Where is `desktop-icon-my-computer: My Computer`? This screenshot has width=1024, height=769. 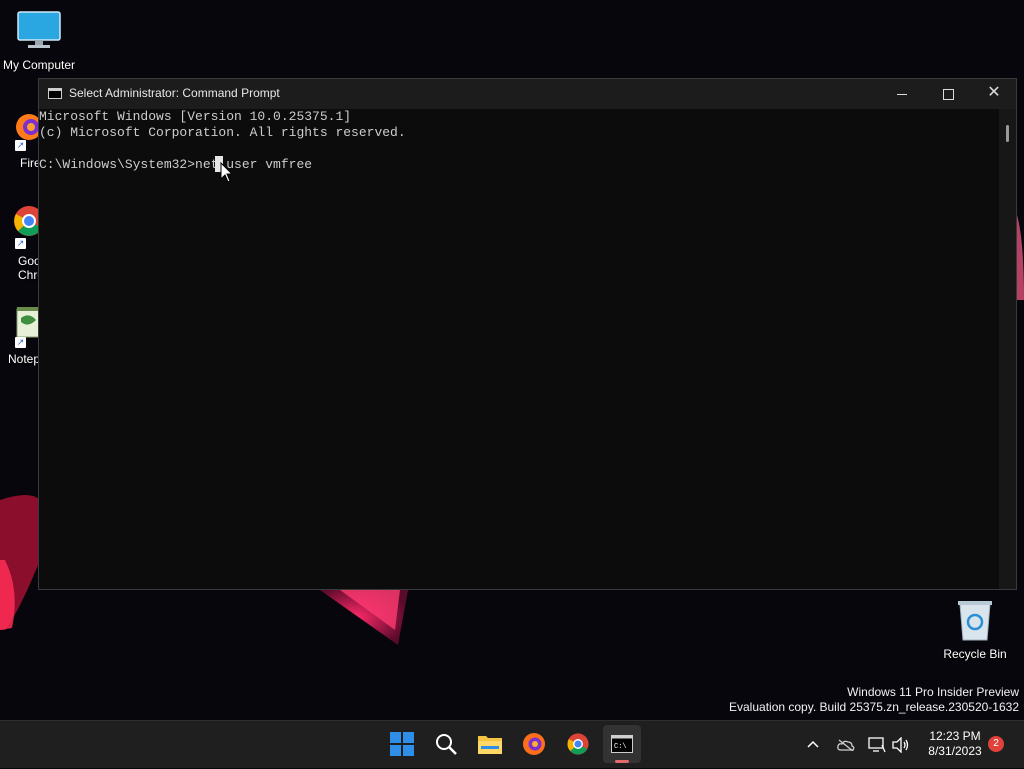 desktop-icon-my-computer: My Computer is located at coordinates (39, 41).